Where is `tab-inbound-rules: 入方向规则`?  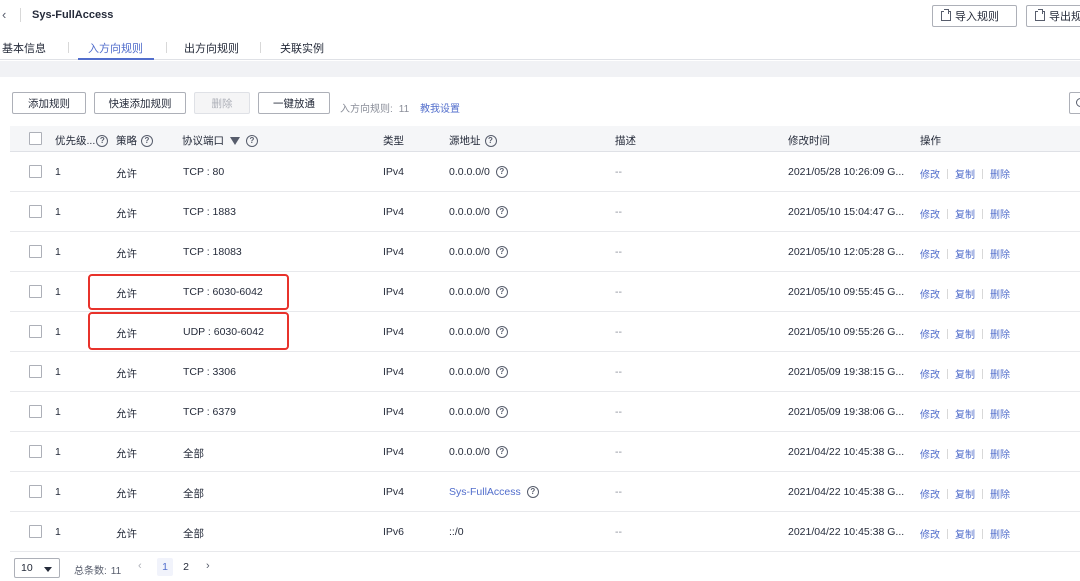 tab-inbound-rules: 入方向规则 is located at coordinates (115, 48).